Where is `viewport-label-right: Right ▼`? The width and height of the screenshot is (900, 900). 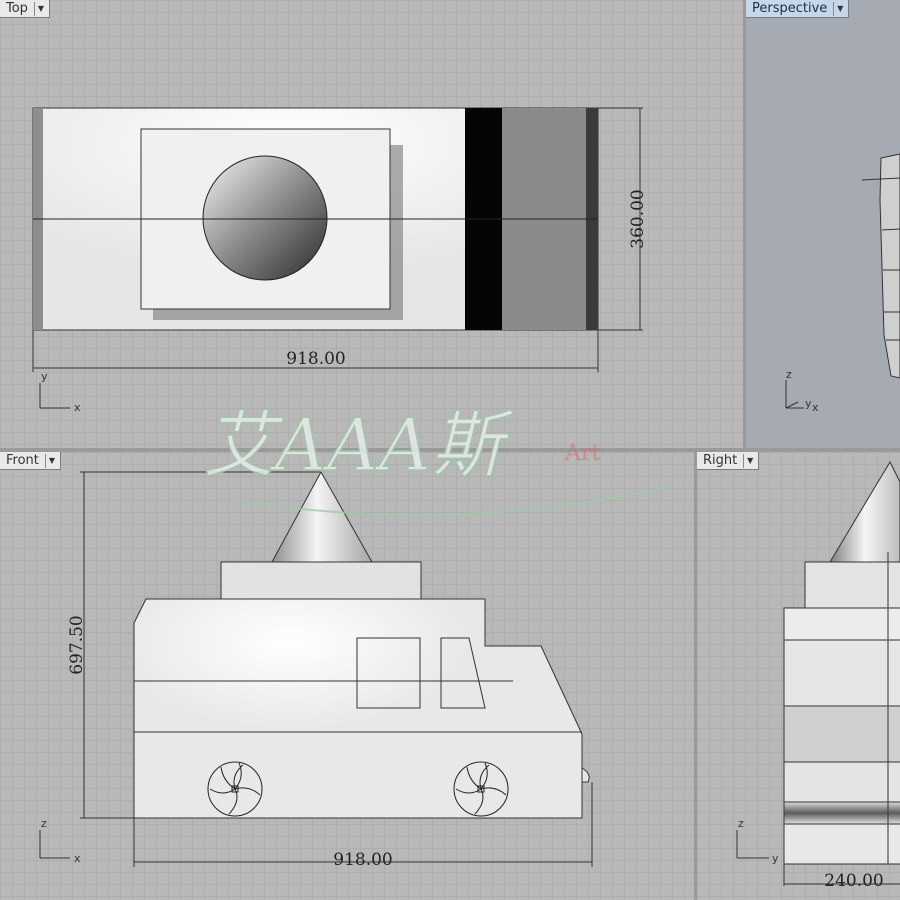
viewport-label-right: Right ▼ is located at coordinates (728, 461).